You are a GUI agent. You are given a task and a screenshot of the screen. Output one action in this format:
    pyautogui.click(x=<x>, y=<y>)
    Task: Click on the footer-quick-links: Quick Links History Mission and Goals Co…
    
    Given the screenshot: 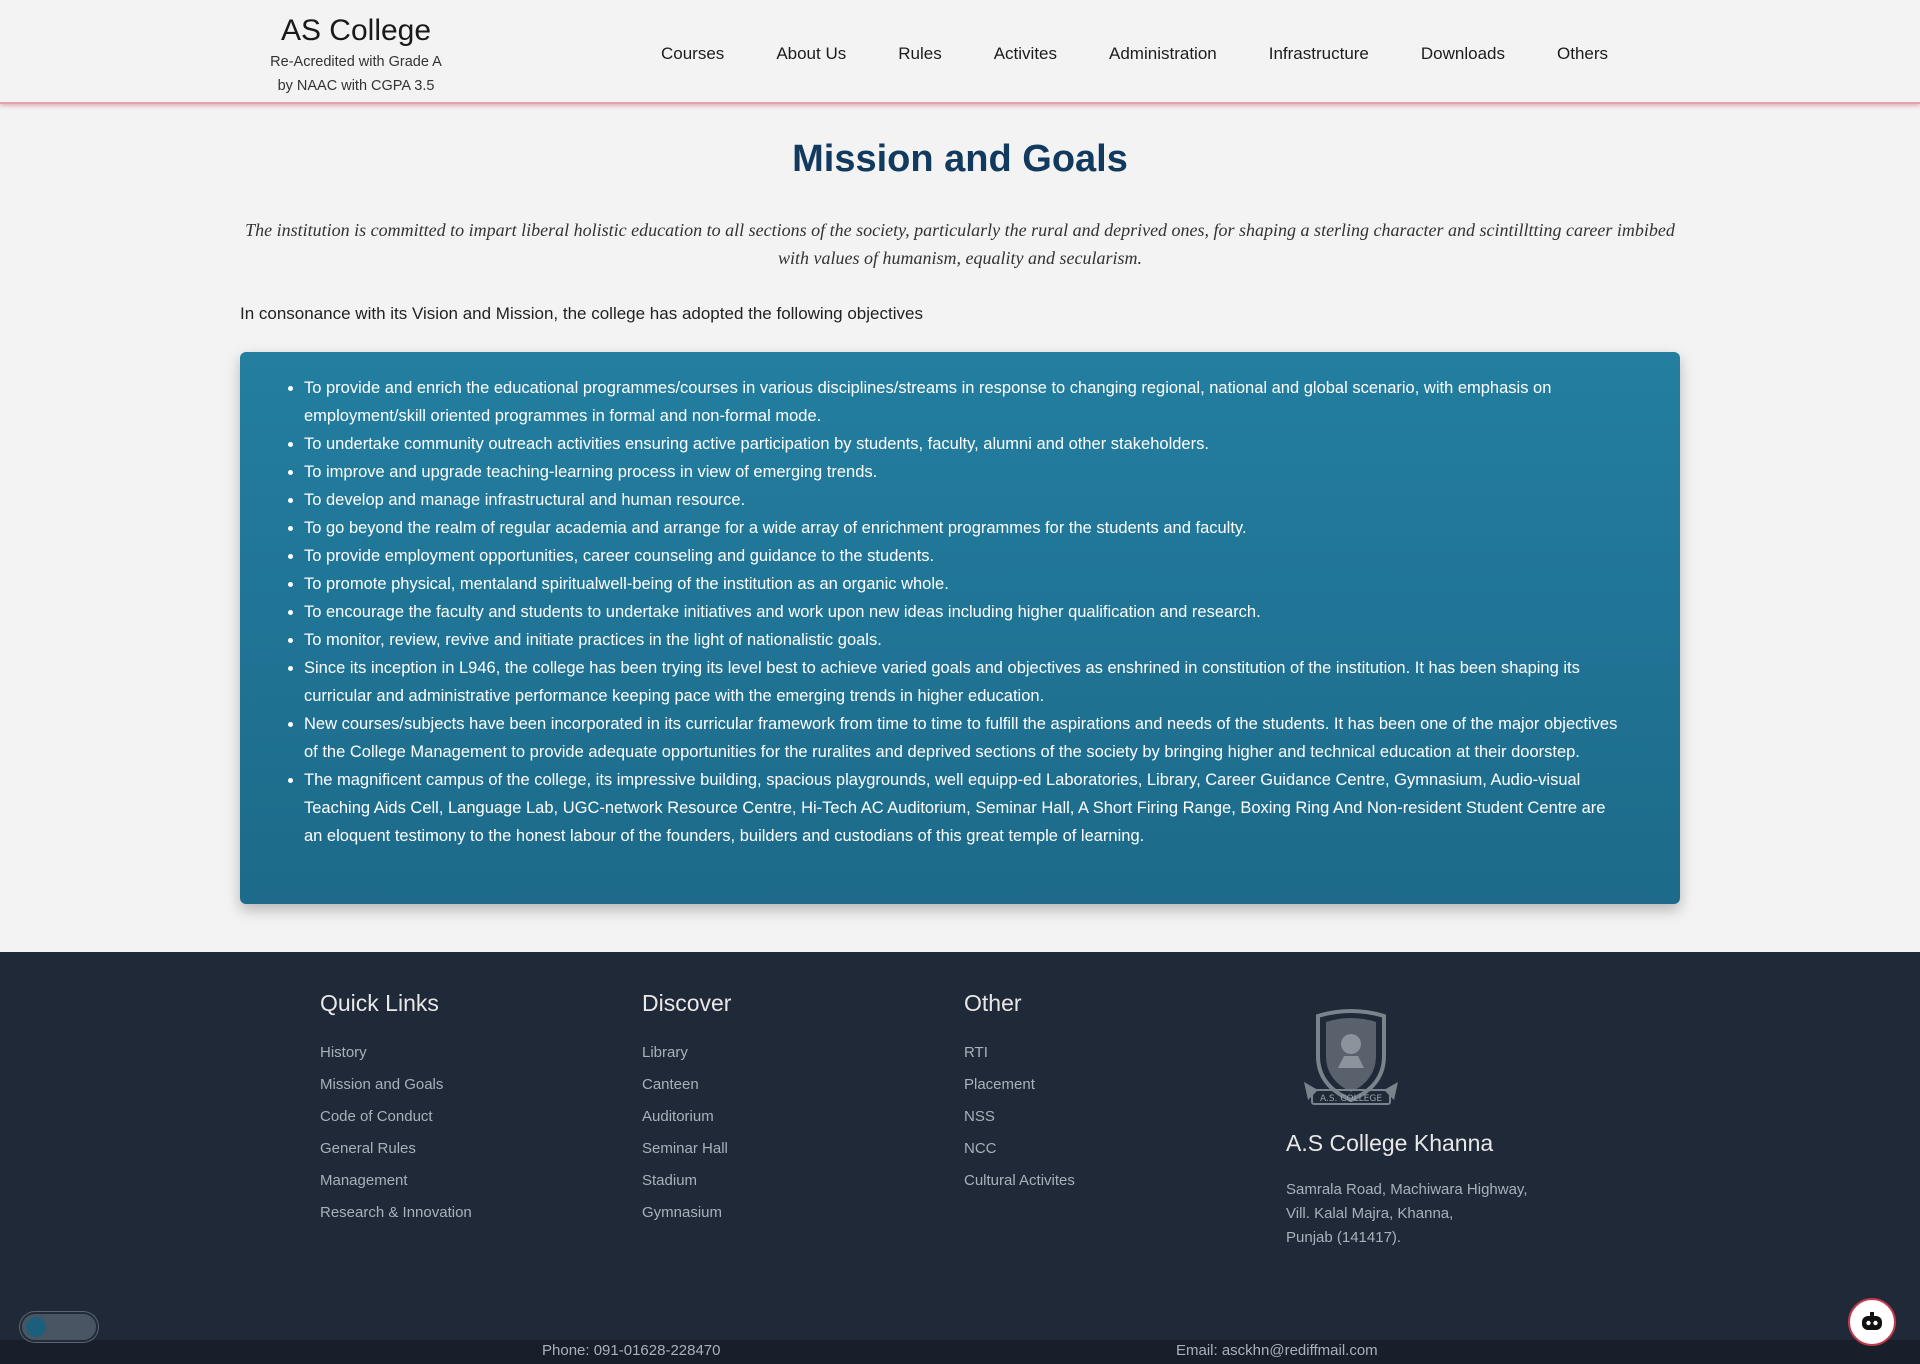 What is the action you would take?
    pyautogui.click(x=396, y=1109)
    